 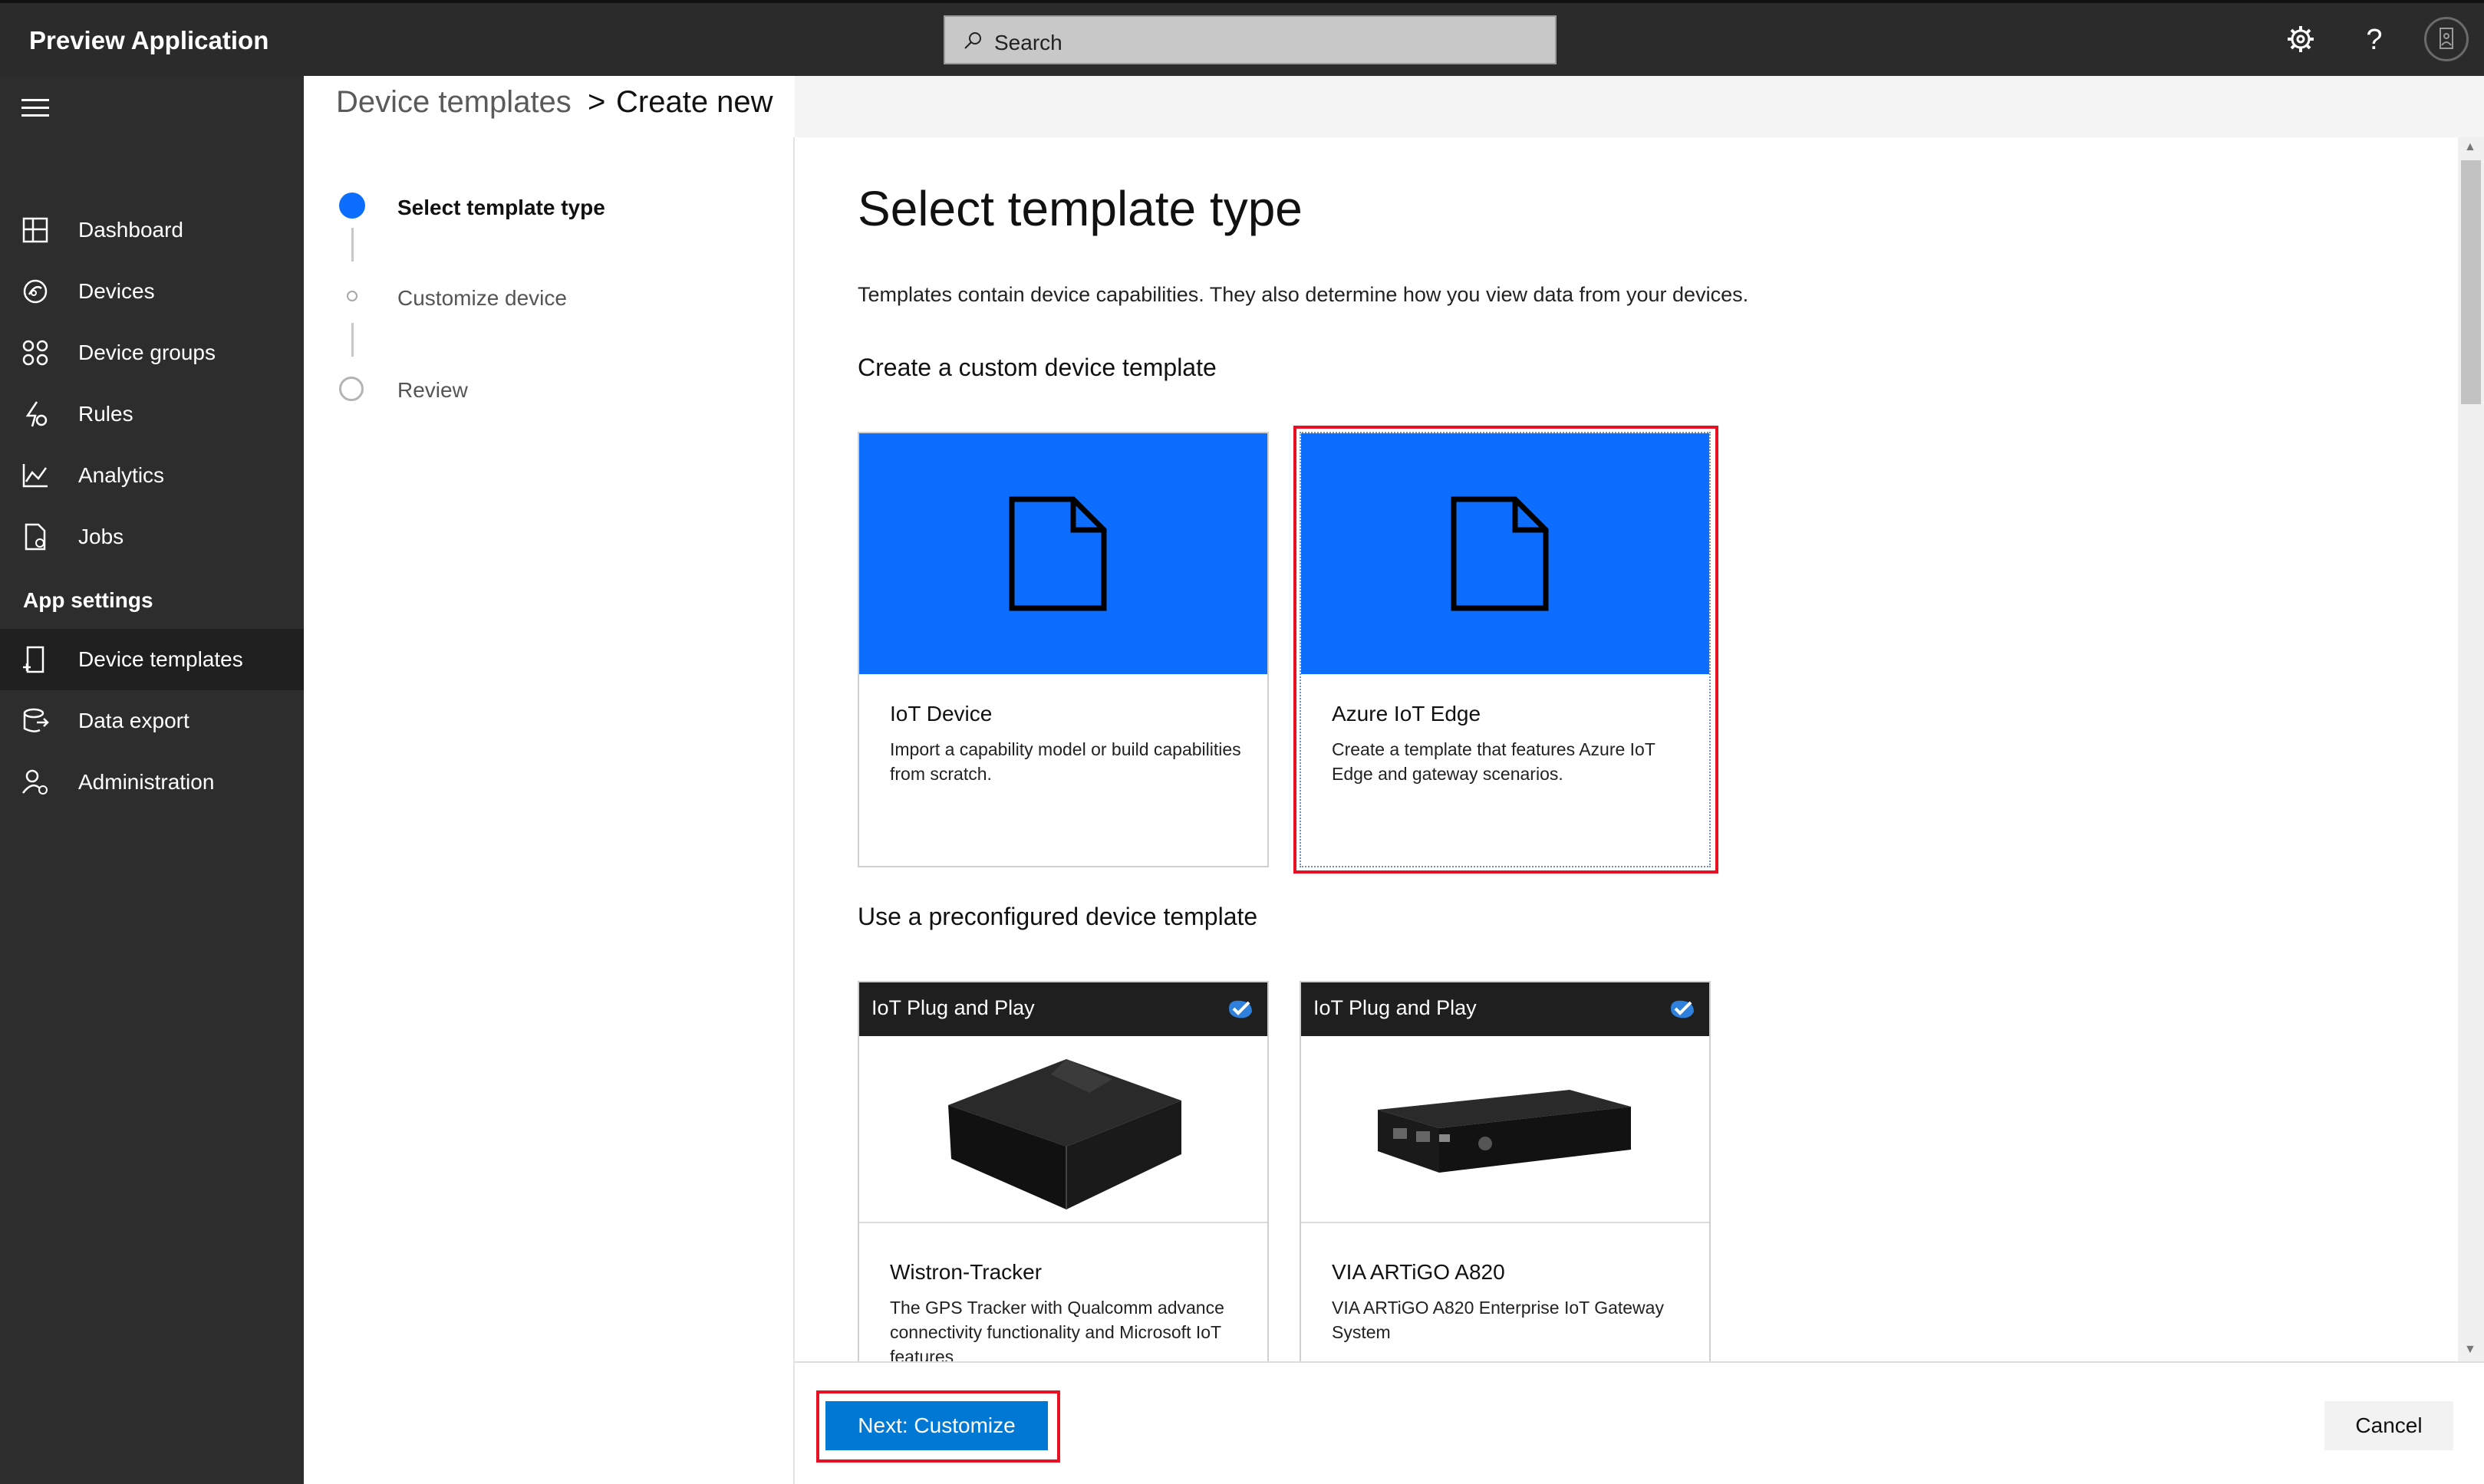 What do you see at coordinates (432, 390) in the screenshot?
I see `step-review: Review` at bounding box center [432, 390].